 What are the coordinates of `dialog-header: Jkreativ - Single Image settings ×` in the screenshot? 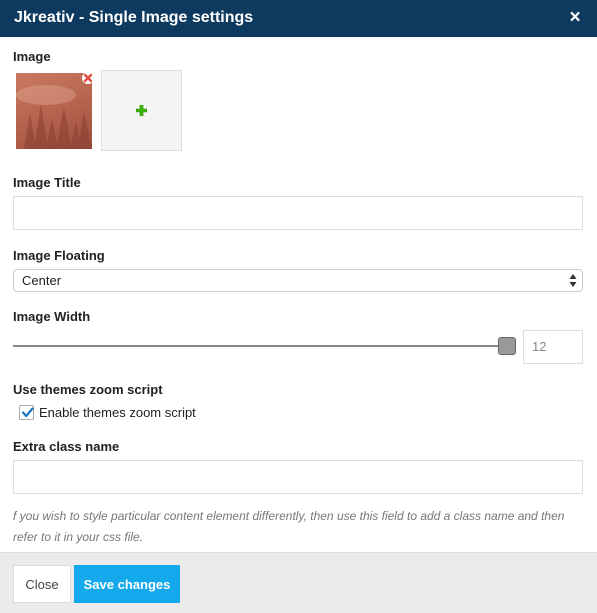 It's located at (298, 18).